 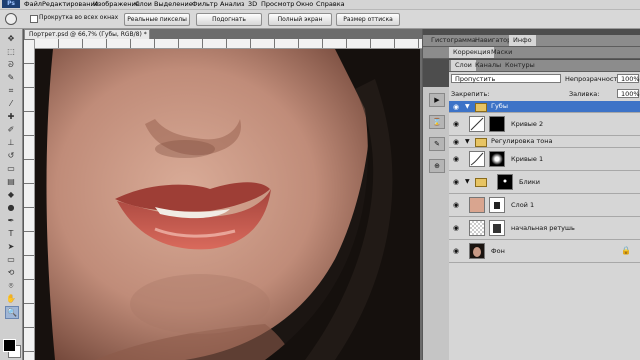 I want to click on layer-row-lips: ◉ ▼ Губы, so click(x=544, y=107).